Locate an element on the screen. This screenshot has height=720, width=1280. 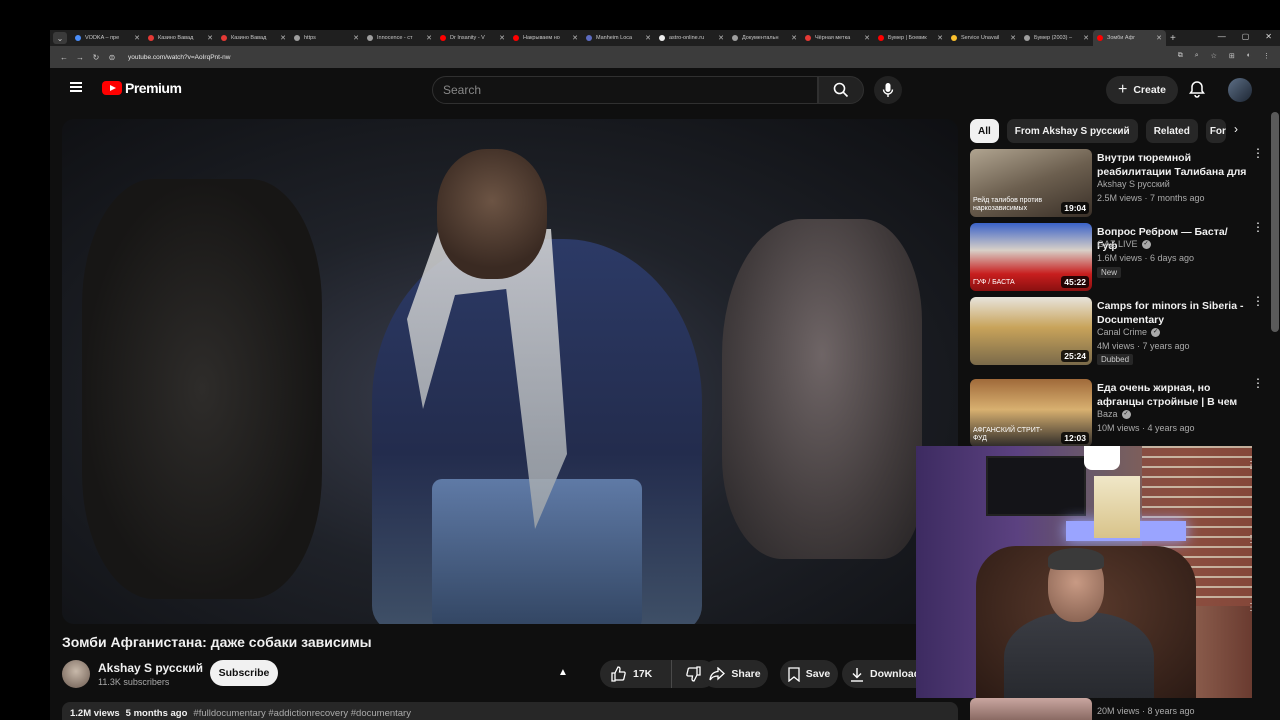
browser-tab: Зомби Афг ✕ is located at coordinates (1129, 38).